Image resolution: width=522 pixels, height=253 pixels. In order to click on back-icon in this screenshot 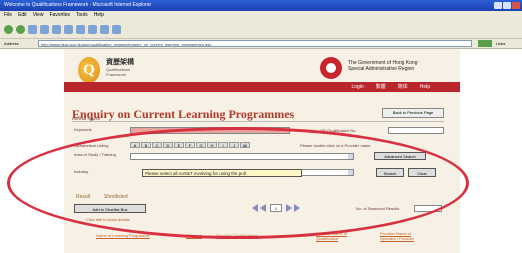, I will do `click(8, 29)`.